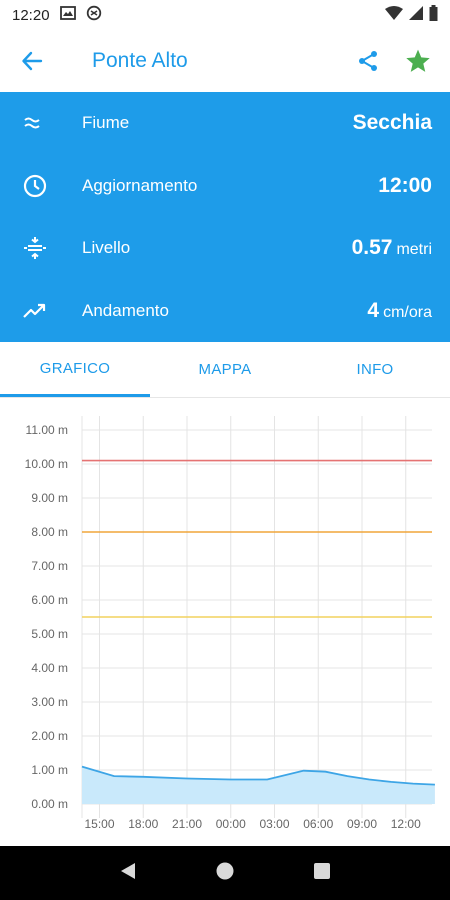  What do you see at coordinates (99, 824) in the screenshot?
I see `x-tick-label: 15:00` at bounding box center [99, 824].